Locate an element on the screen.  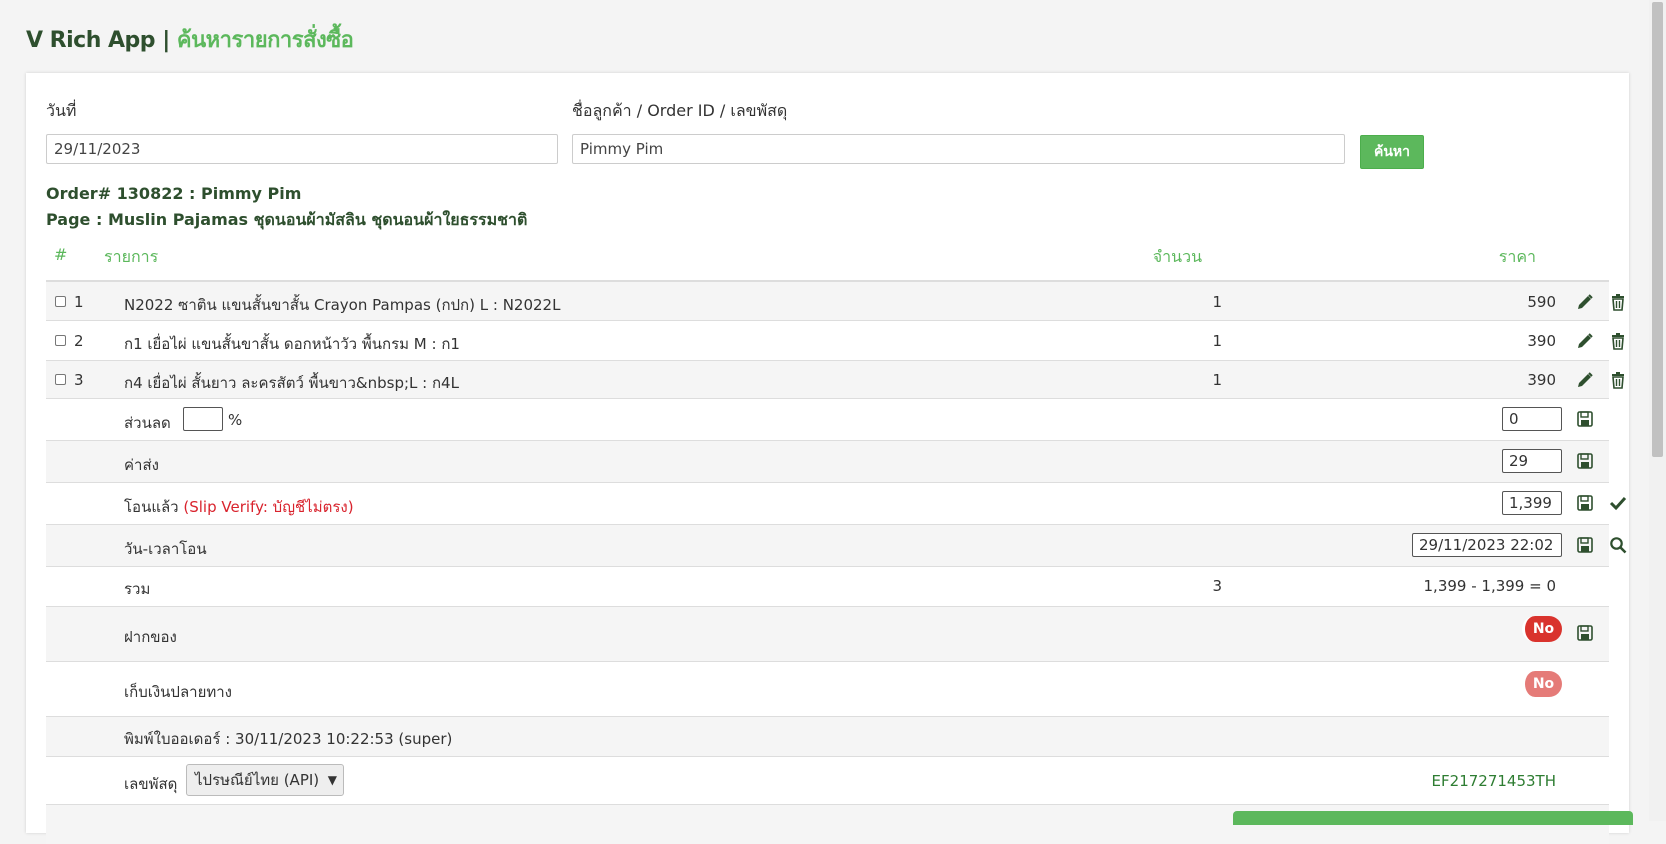
date-input: 29/11/2023 is located at coordinates (302, 149).